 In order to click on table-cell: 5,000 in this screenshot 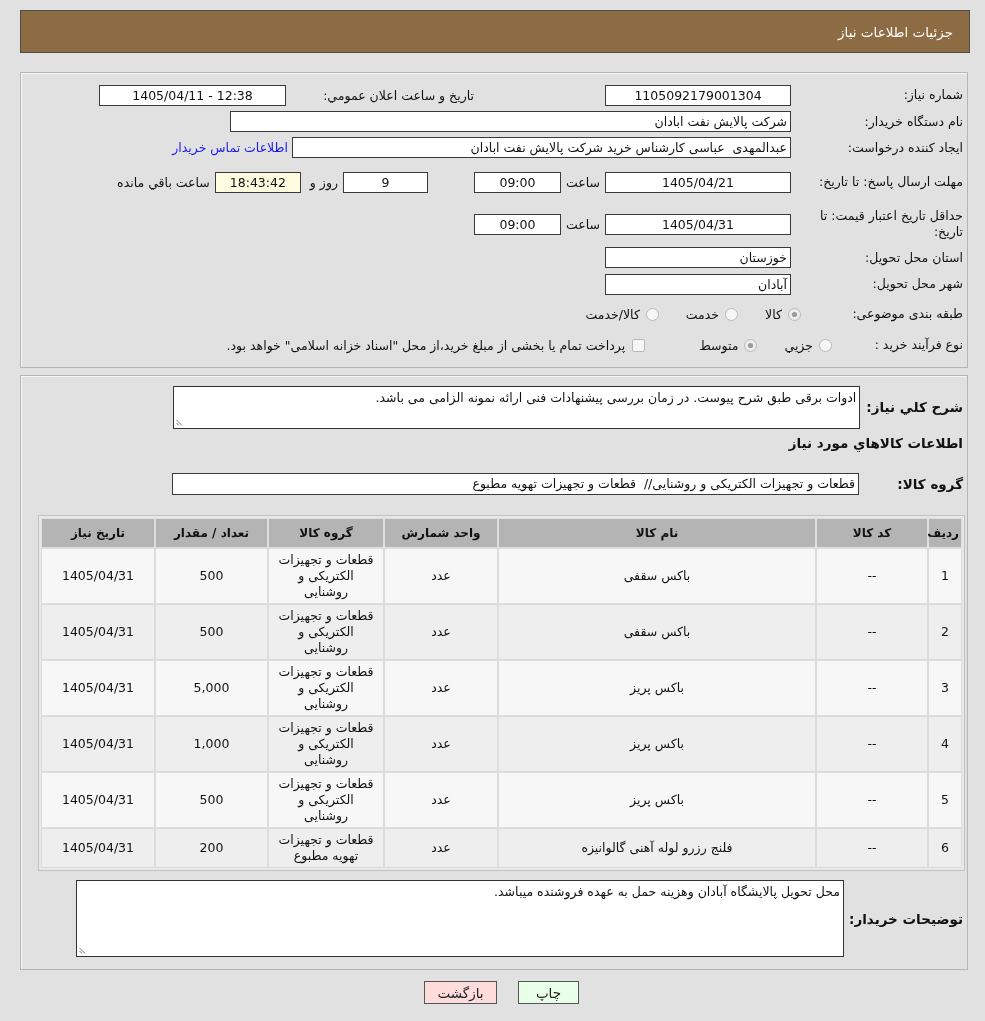, I will do `click(211, 688)`.